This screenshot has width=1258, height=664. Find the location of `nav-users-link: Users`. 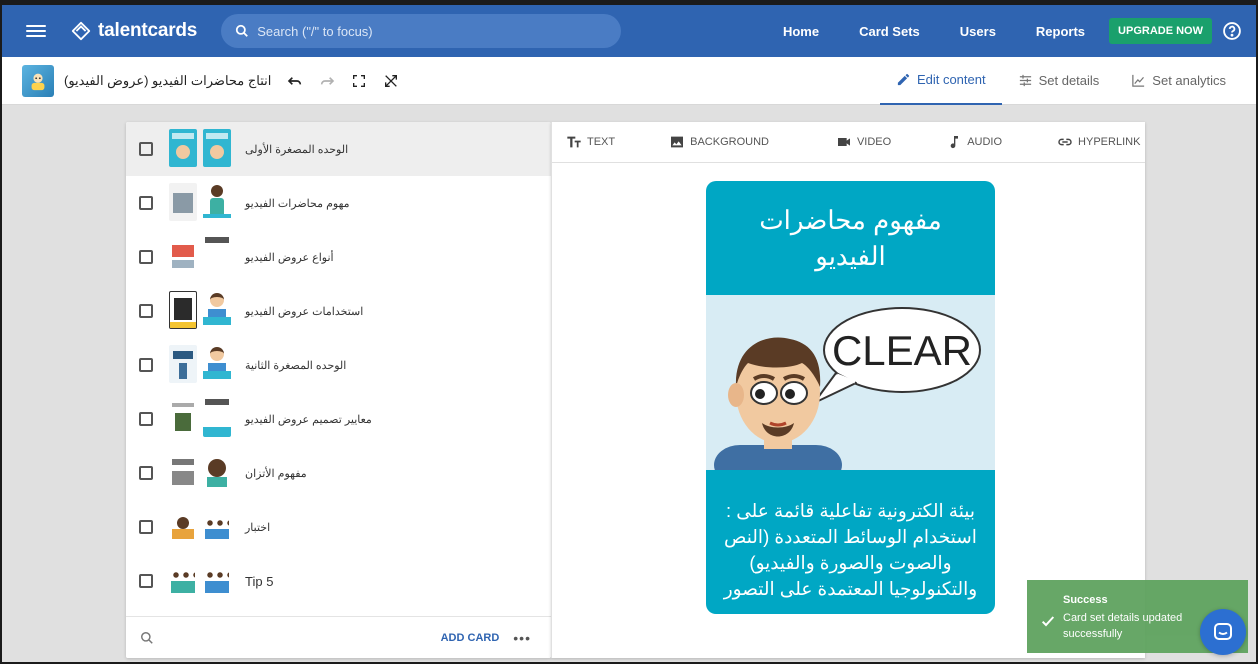

nav-users-link: Users is located at coordinates (978, 31).